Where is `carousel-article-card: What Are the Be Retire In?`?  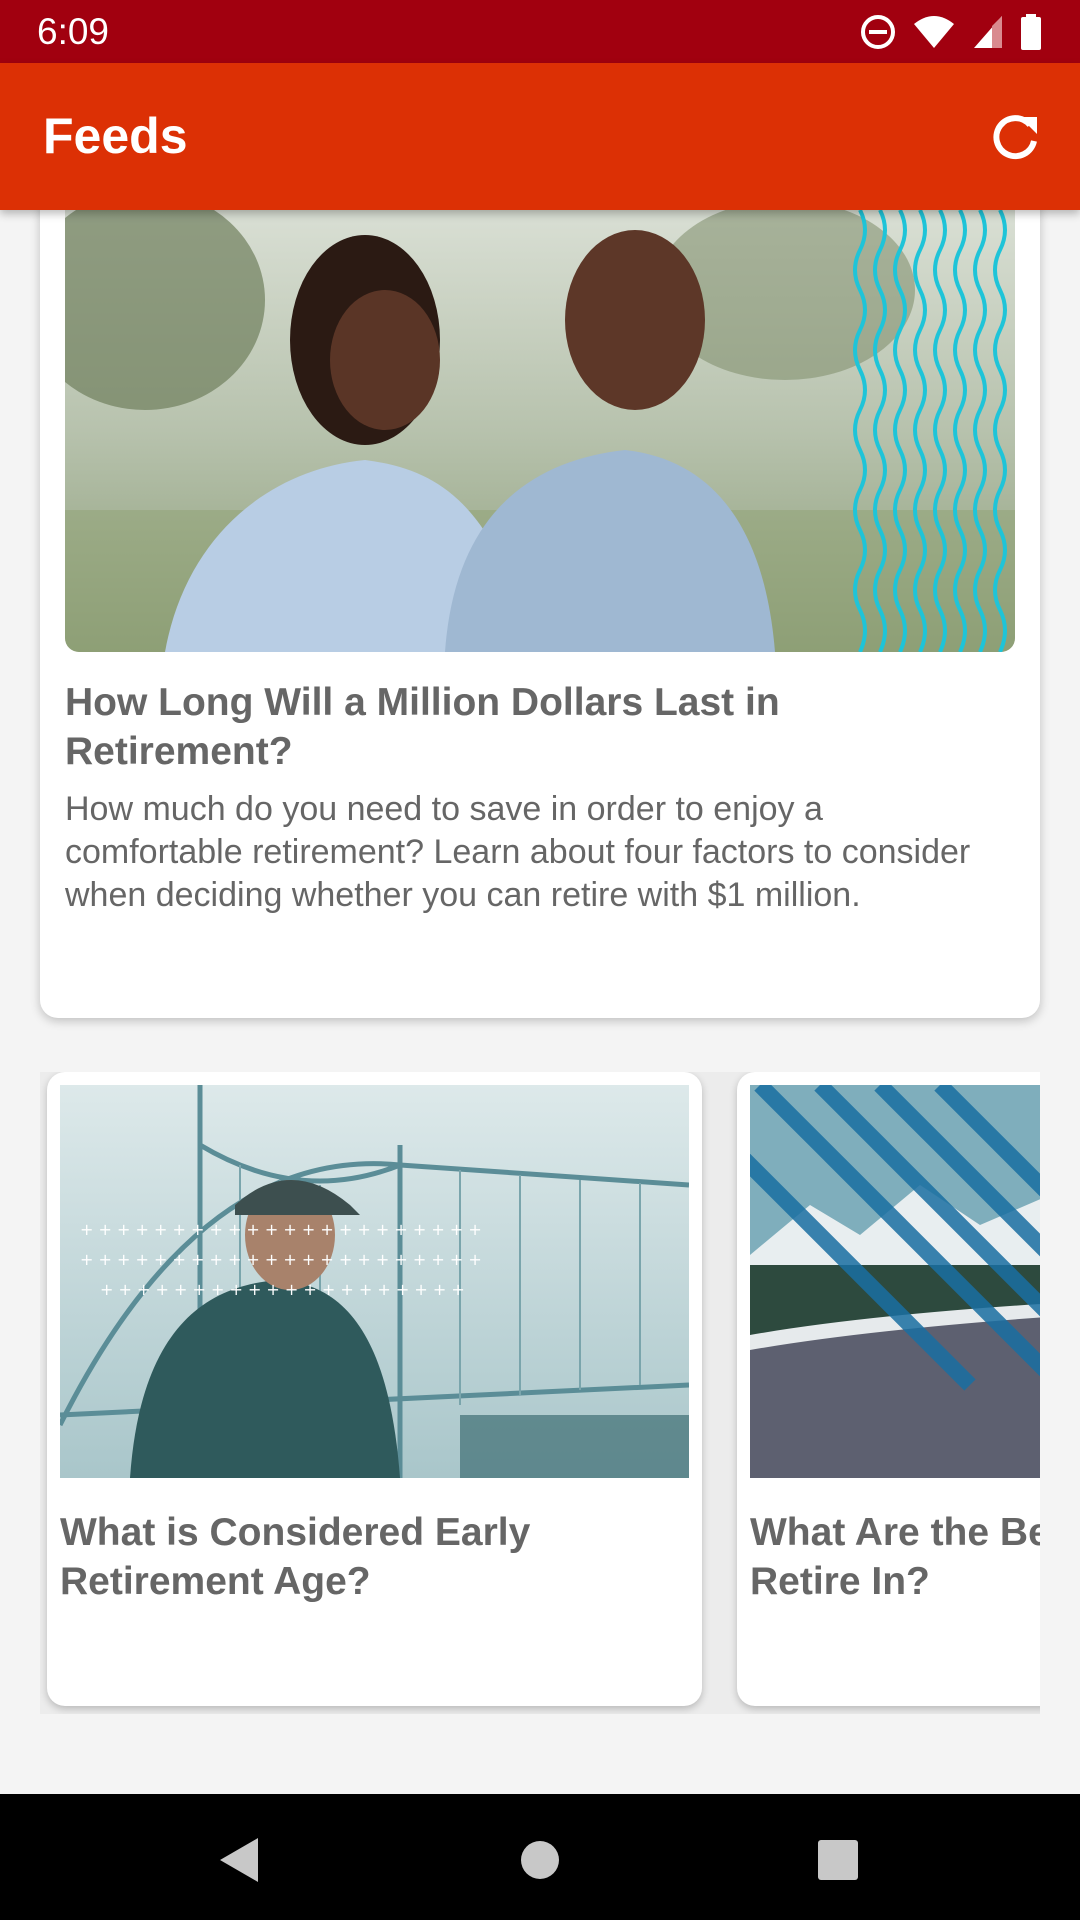
carousel-article-card: What Are the Be Retire In? is located at coordinates (888, 1389).